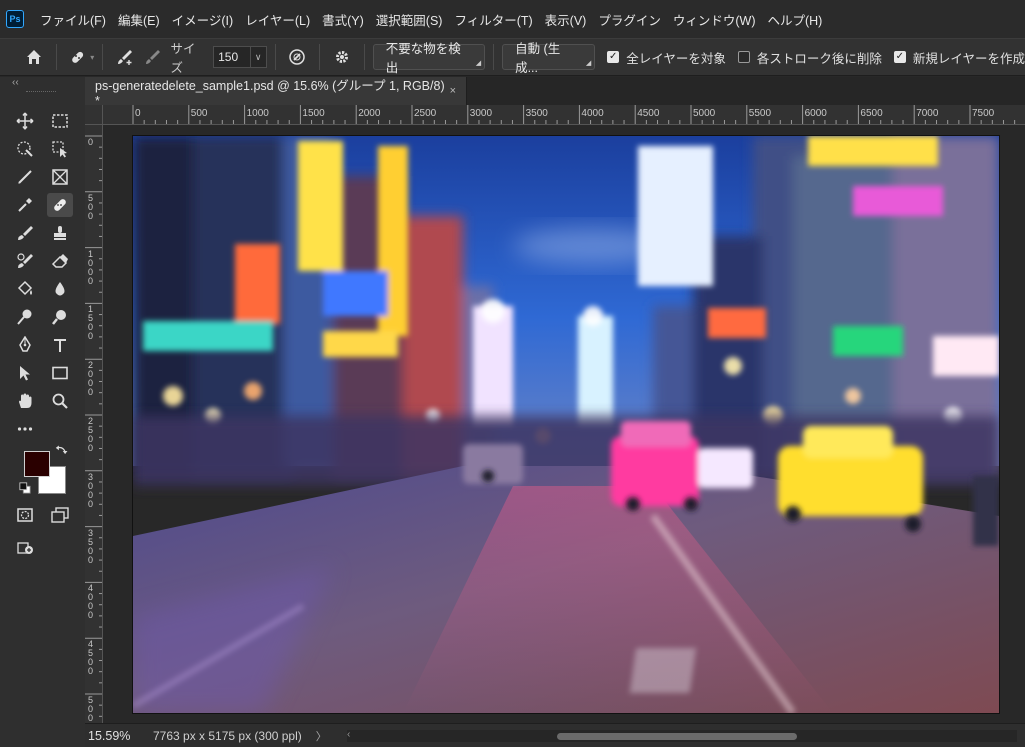 Image resolution: width=1025 pixels, height=747 pixels. I want to click on pen-line-icon, so click(25, 177).